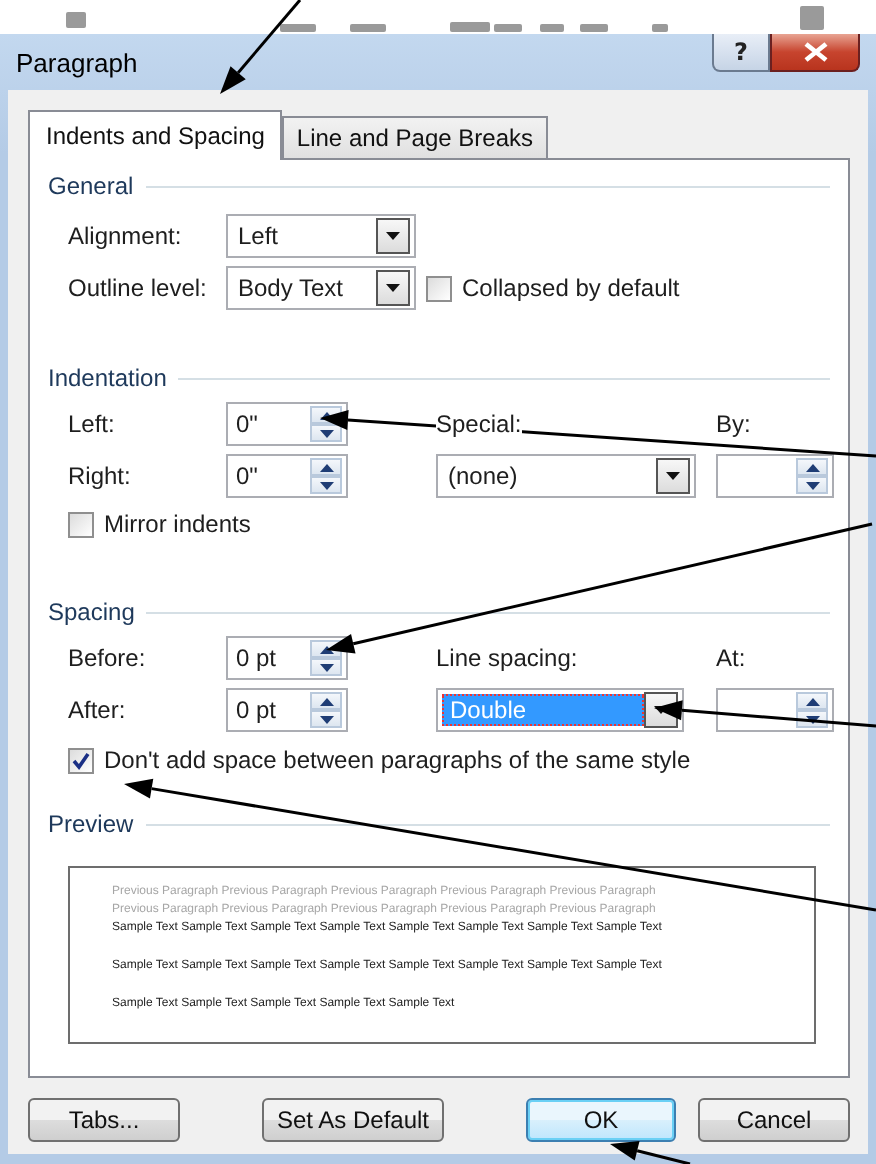 The image size is (876, 1164). I want to click on field-label: At:, so click(731, 658).